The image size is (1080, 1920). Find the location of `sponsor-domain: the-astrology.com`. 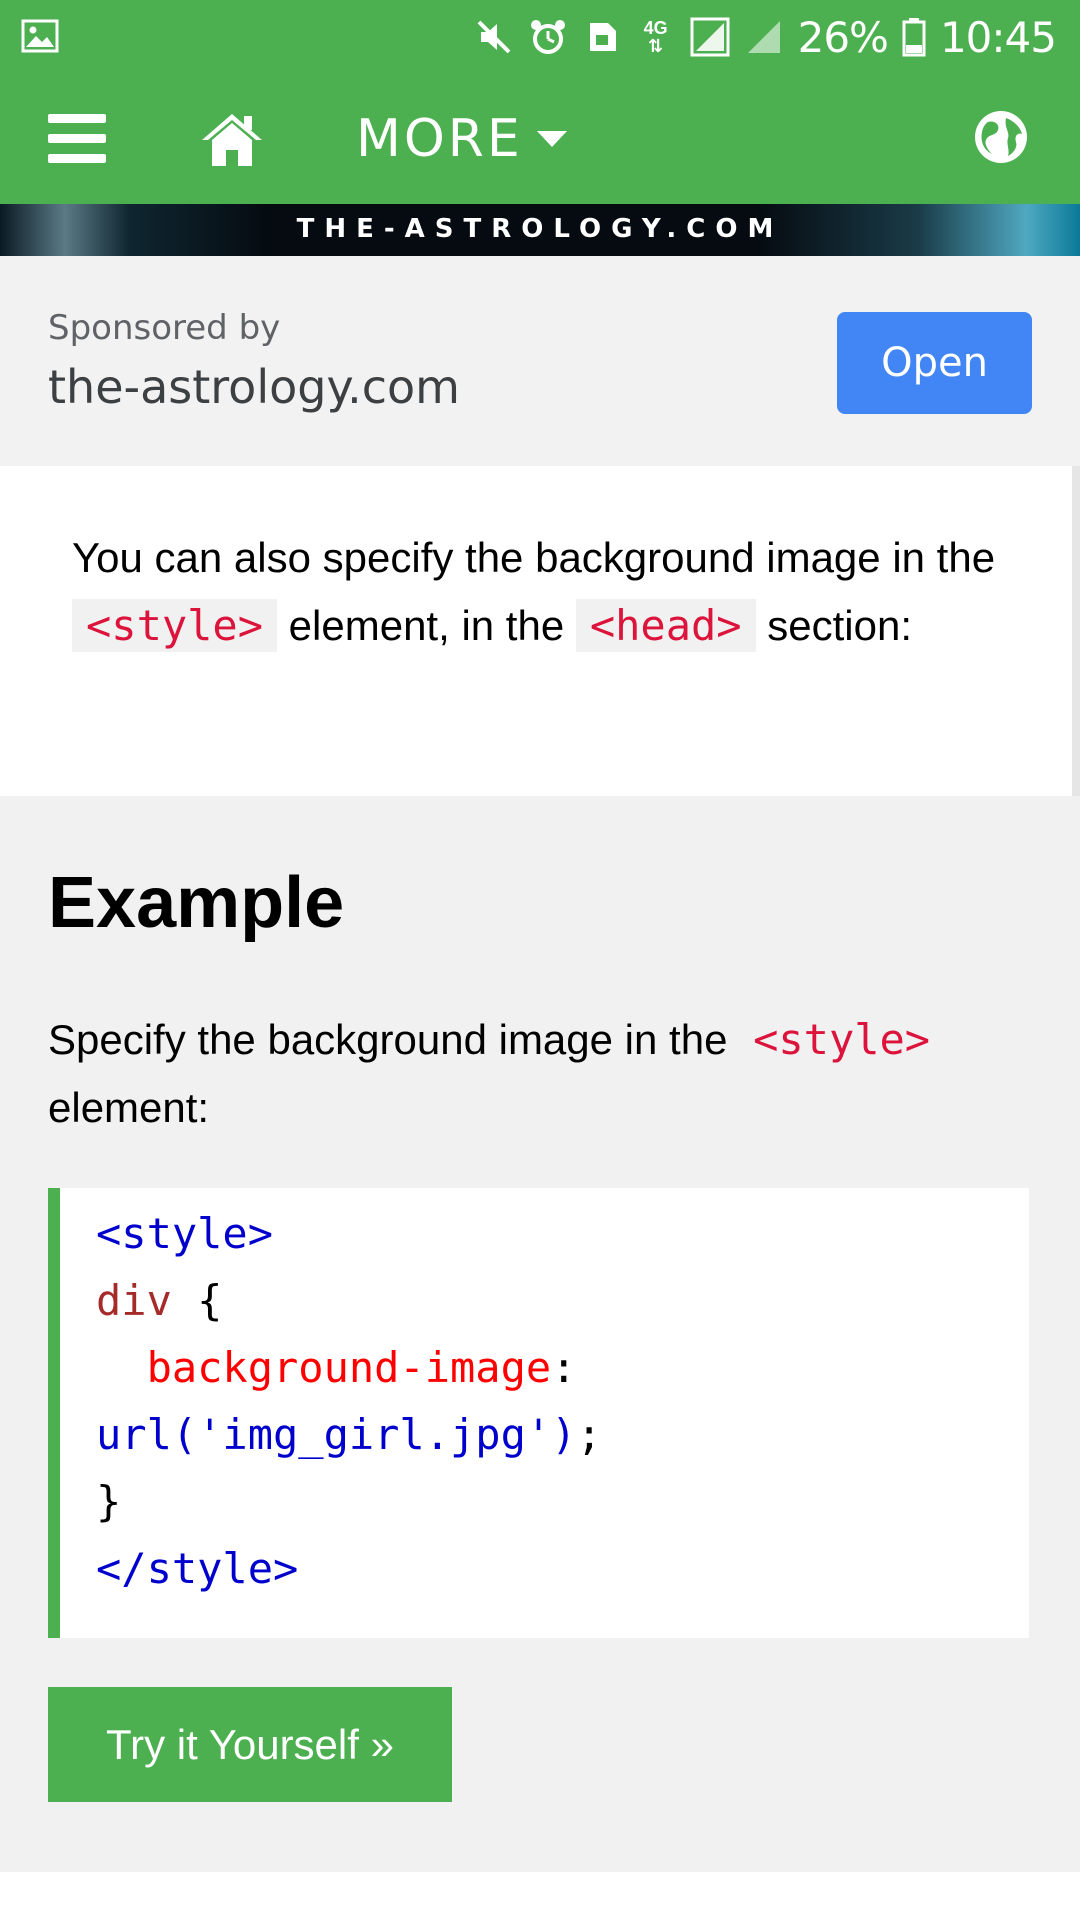

sponsor-domain: the-astrology.com is located at coordinates (254, 387).